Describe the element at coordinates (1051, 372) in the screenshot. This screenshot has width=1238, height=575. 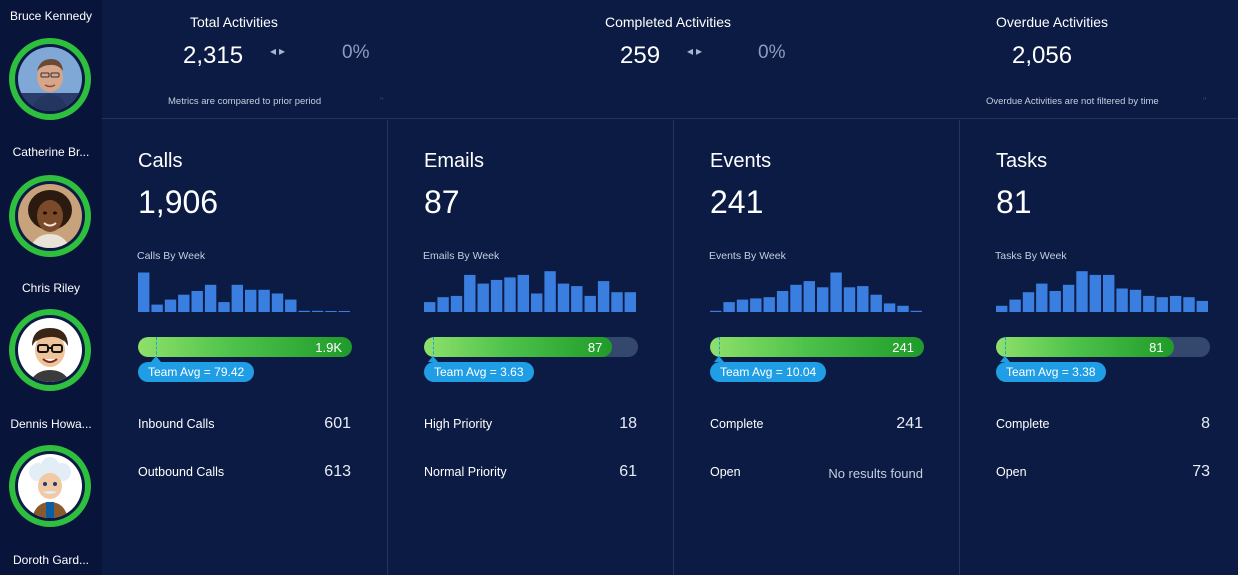
I see `tasks-team-avg-badge: Team Avg = 3.38` at that location.